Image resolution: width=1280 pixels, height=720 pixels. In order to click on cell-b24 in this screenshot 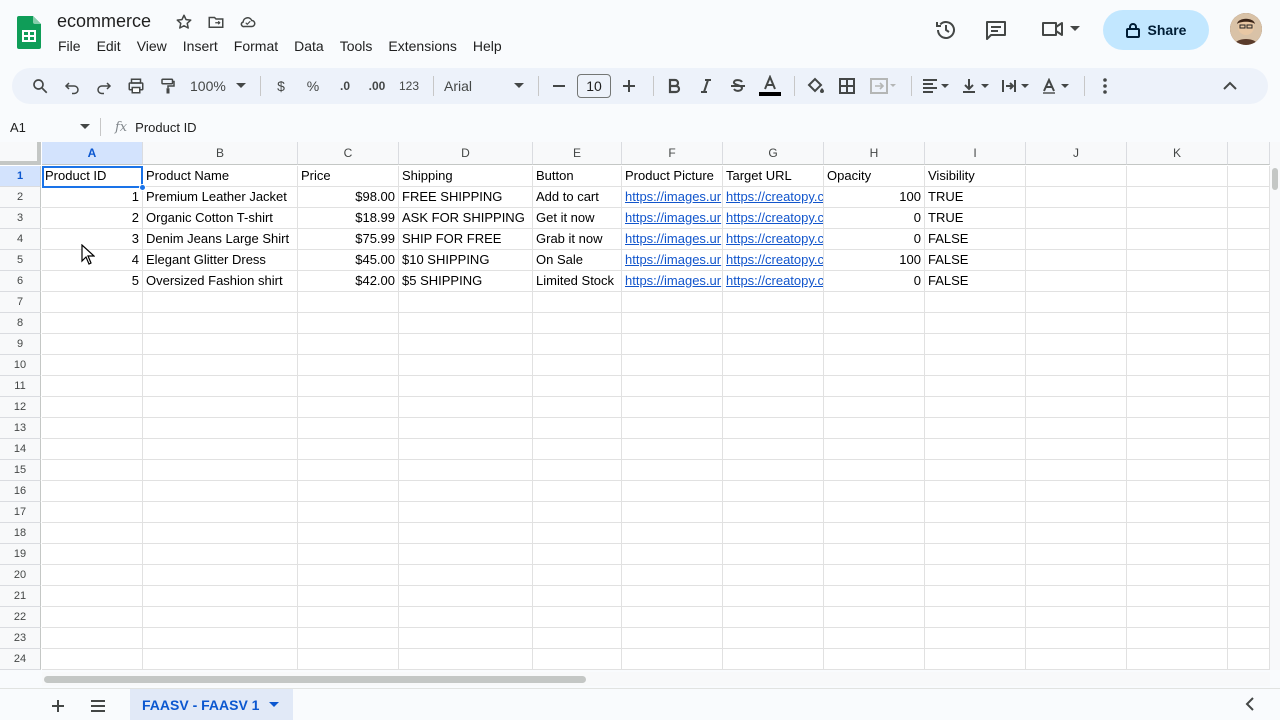, I will do `click(220, 659)`.